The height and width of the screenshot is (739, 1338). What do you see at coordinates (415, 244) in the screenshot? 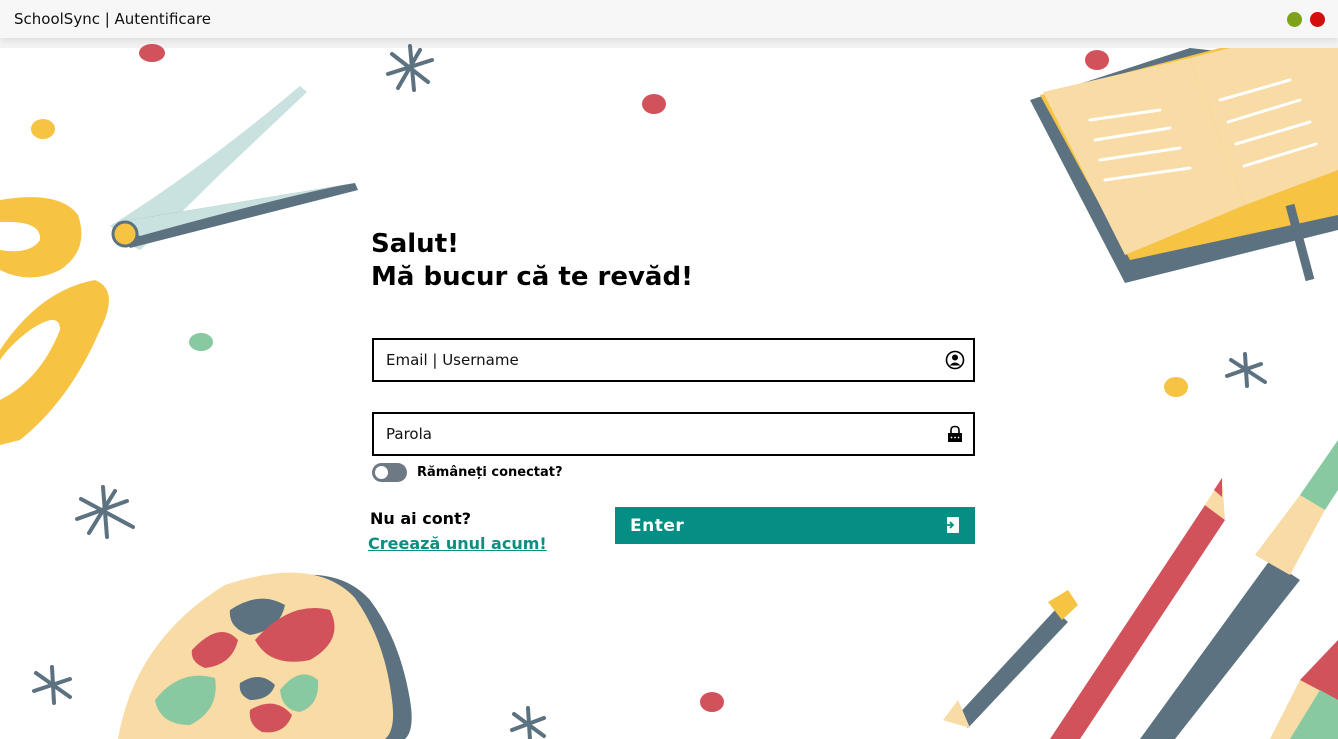
I see `greeting-line-1: Salut!` at bounding box center [415, 244].